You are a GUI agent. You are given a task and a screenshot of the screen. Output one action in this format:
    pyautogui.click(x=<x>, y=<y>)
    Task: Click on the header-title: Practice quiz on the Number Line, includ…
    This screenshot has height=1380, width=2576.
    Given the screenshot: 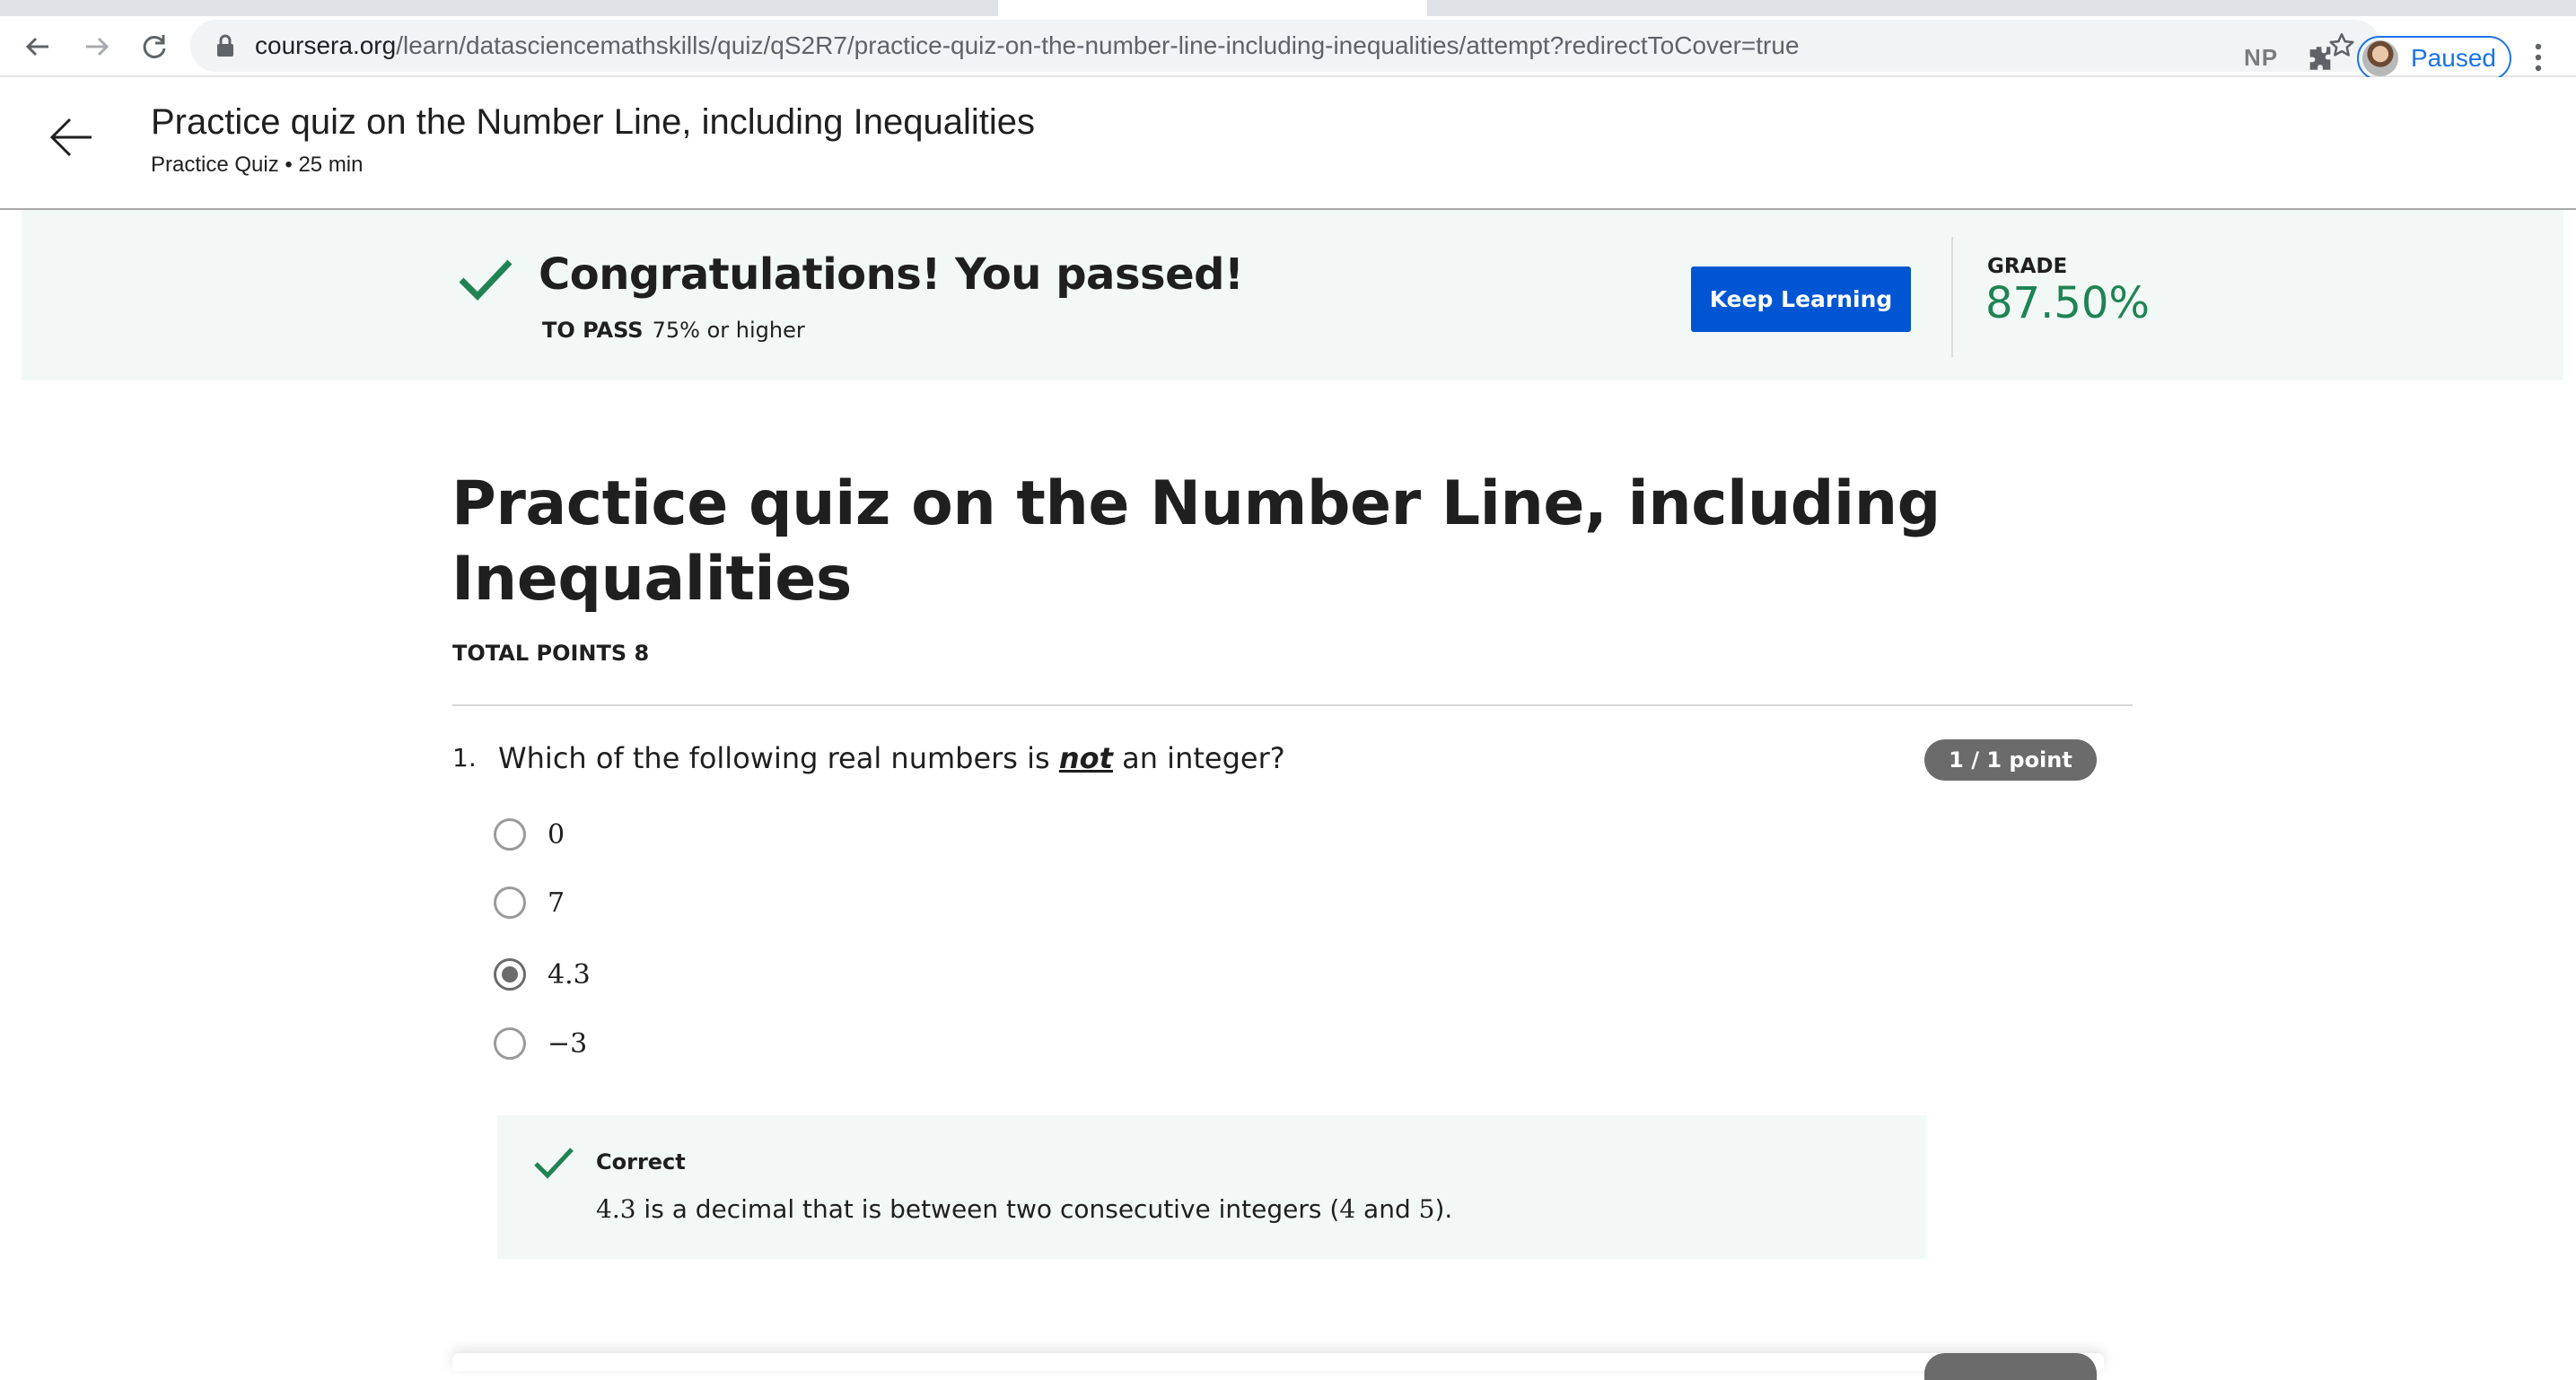 What is the action you would take?
    pyautogui.click(x=593, y=122)
    